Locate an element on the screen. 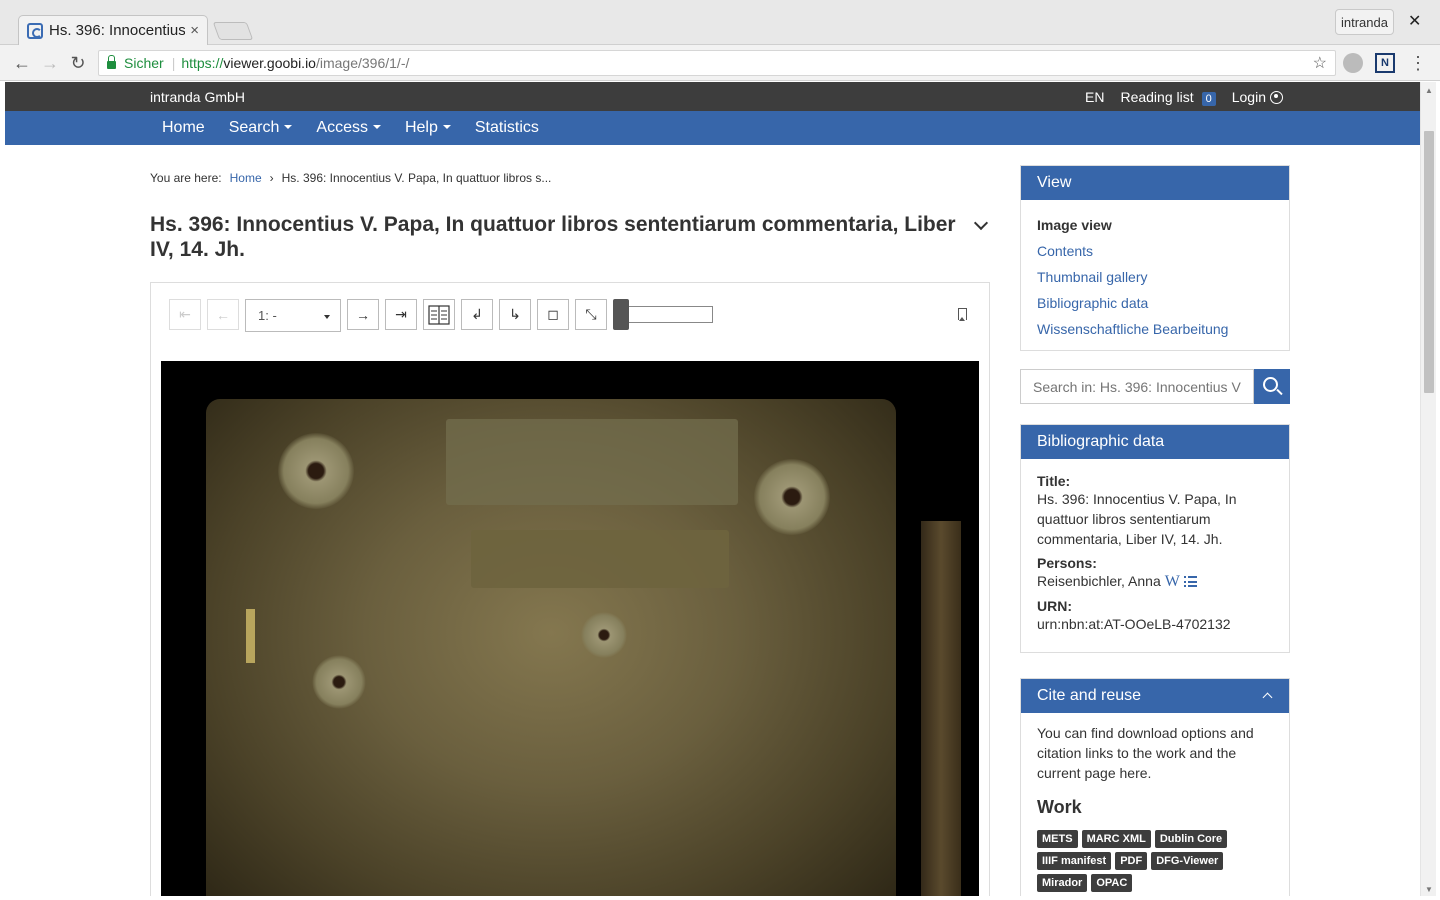 Image resolution: width=1440 pixels, height=900 pixels. next-page-button: → is located at coordinates (363, 314).